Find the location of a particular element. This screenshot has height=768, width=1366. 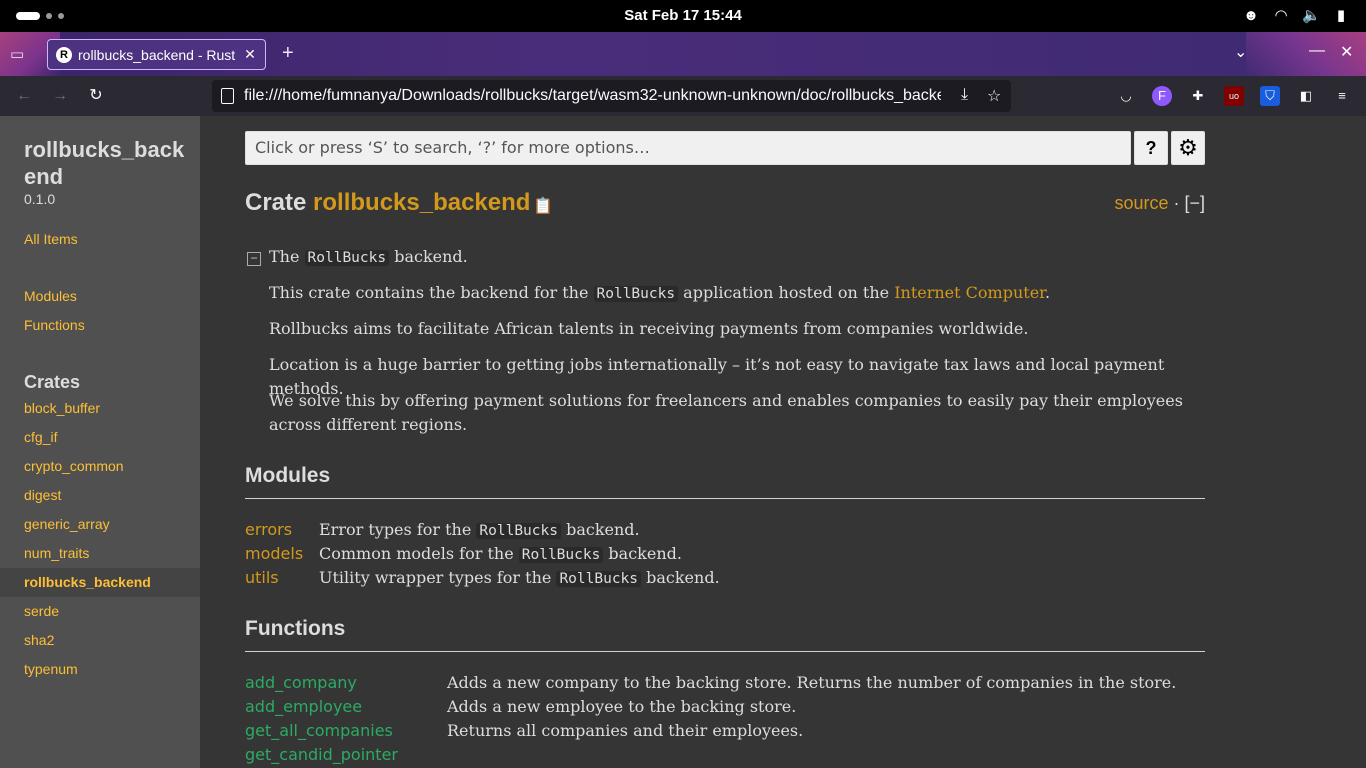

extensions-icon: ✚ is located at coordinates (1198, 96).